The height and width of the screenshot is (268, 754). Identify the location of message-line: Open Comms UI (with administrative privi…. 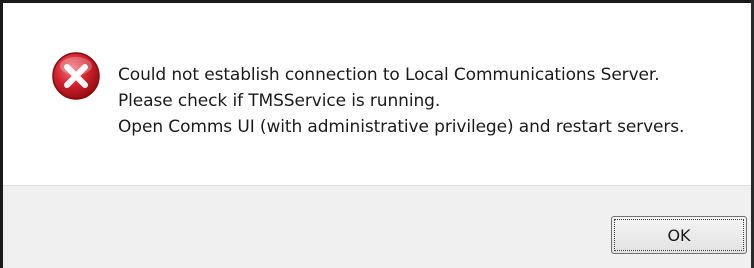
(401, 127).